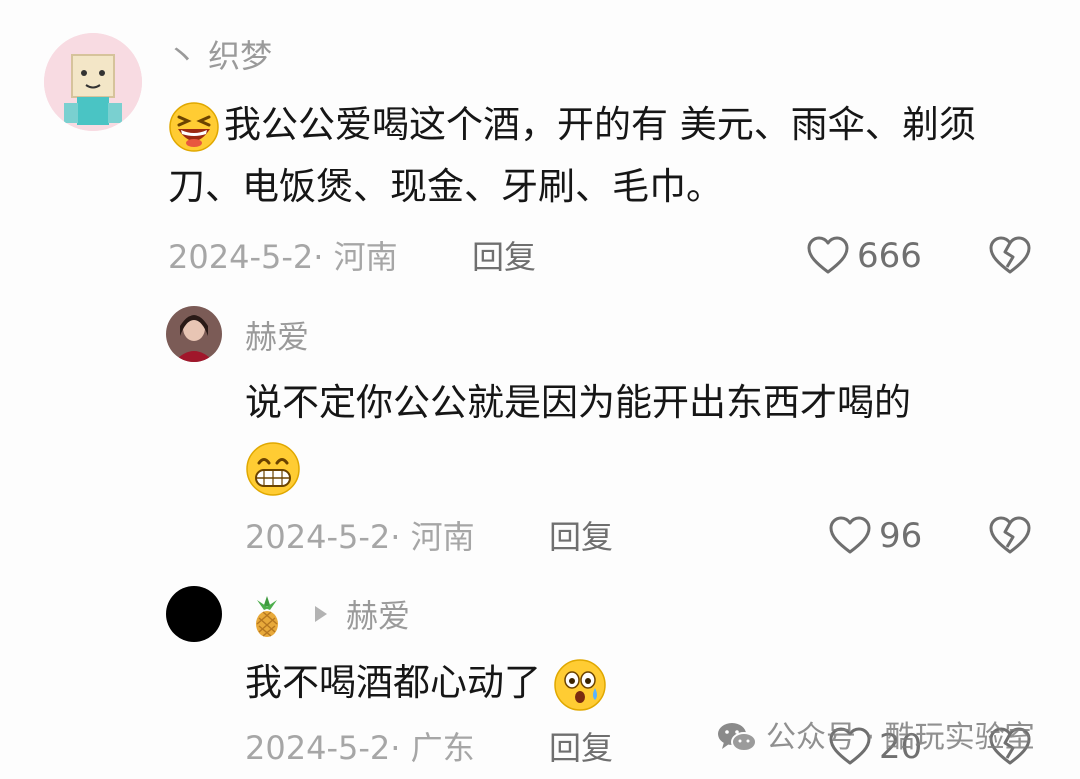  Describe the element at coordinates (625, 683) in the screenshot. I see `comment-text: 我不喝酒都心动了` at that location.